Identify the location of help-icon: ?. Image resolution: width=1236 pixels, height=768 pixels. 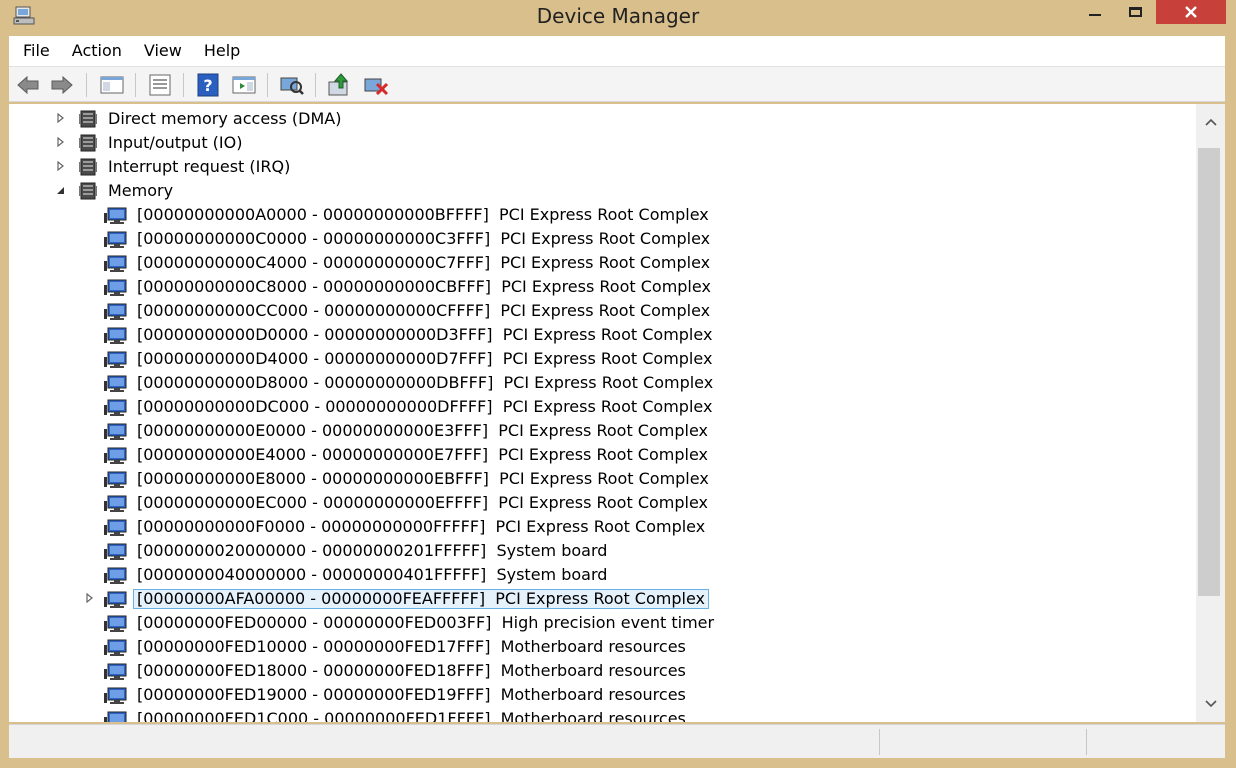
(208, 85).